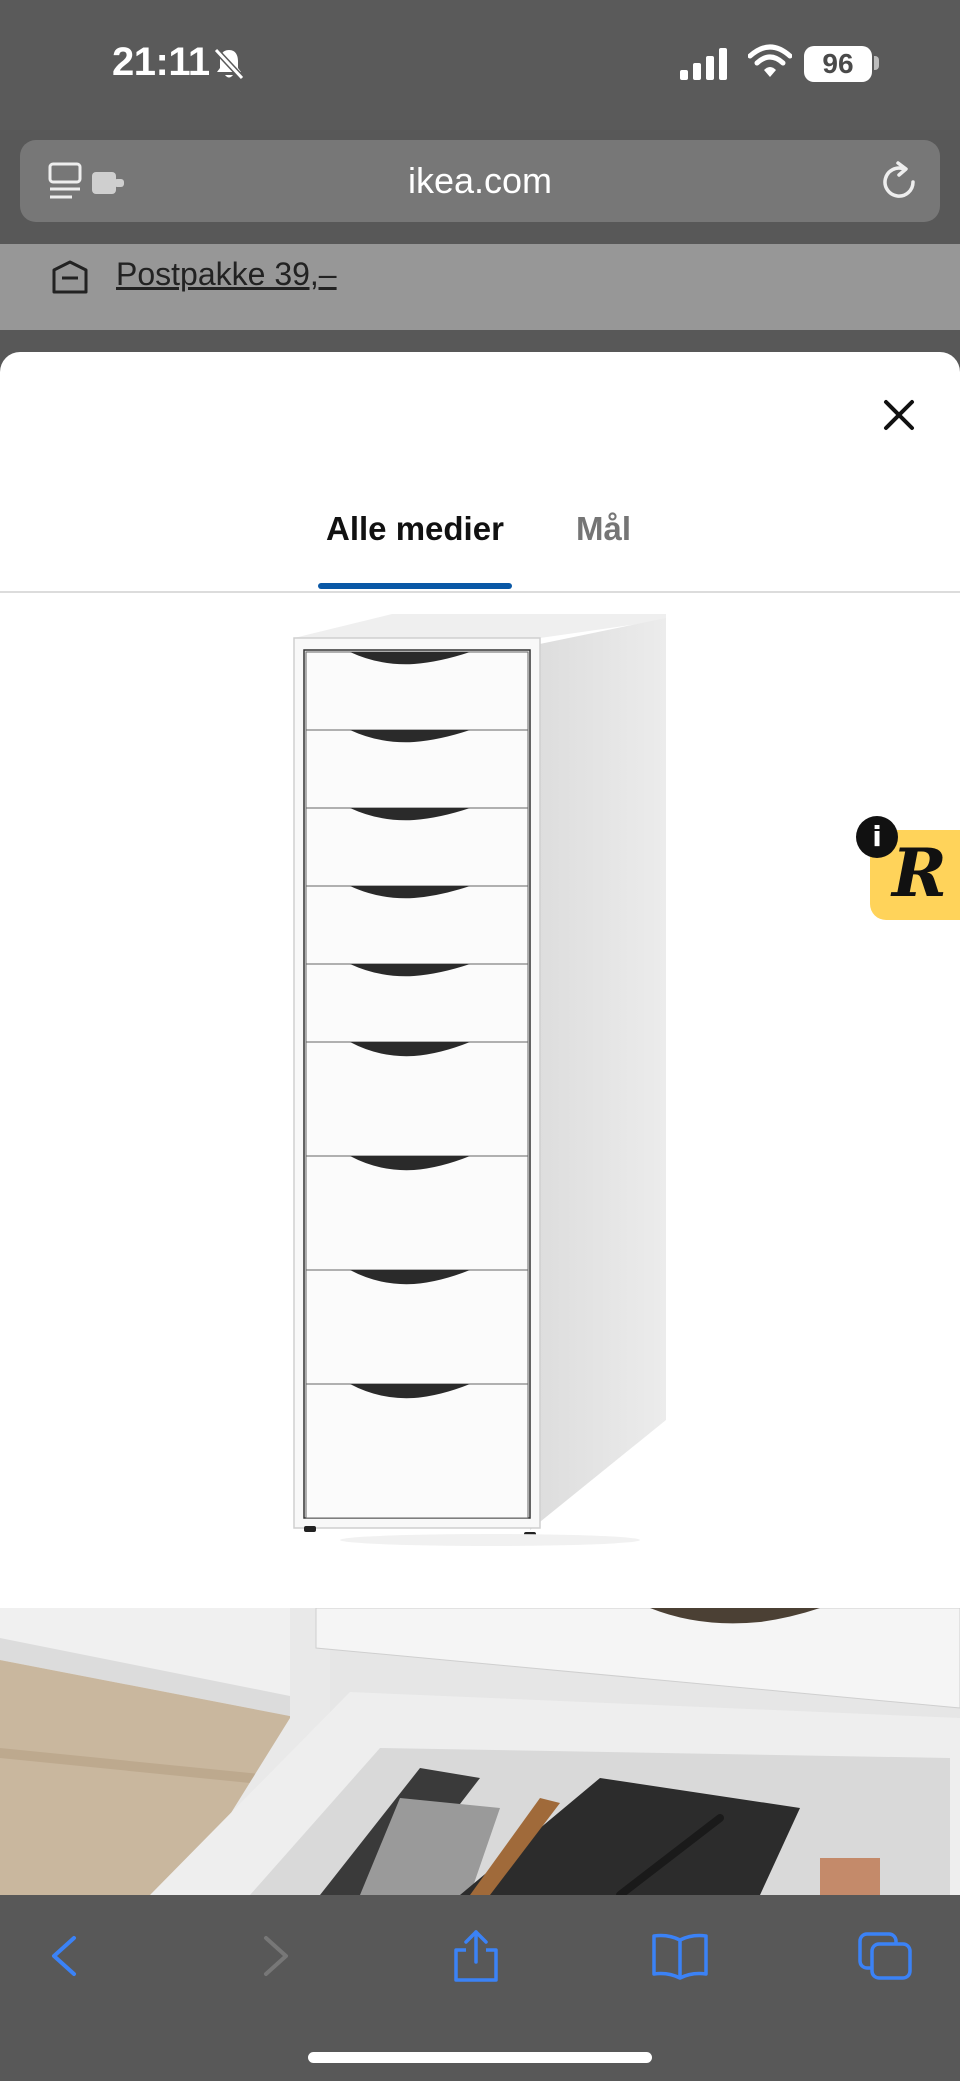  Describe the element at coordinates (66, 1956) in the screenshot. I see `back-icon` at that location.